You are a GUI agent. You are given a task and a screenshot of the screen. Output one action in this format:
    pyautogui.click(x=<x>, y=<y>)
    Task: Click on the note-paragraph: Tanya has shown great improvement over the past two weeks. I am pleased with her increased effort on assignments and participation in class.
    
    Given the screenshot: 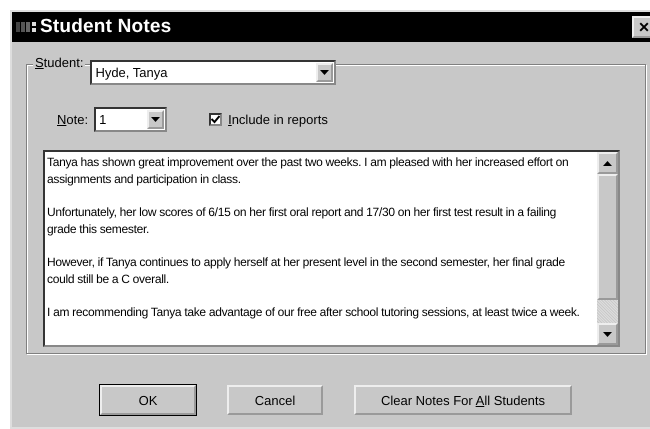 What is the action you would take?
    pyautogui.click(x=308, y=170)
    